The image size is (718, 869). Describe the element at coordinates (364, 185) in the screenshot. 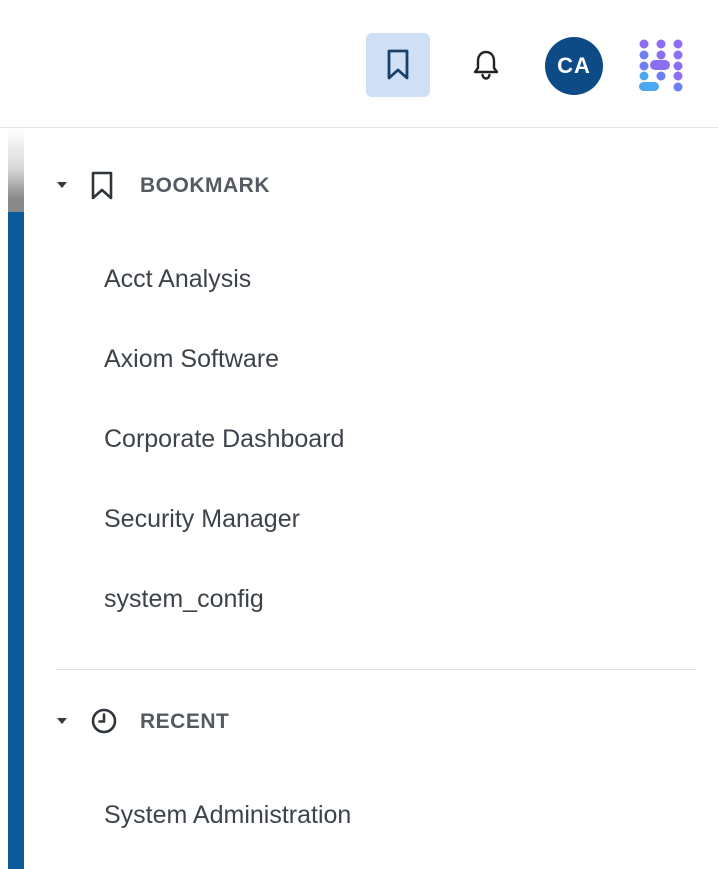

I see `bookmark-section-header: BOOKMARK` at that location.